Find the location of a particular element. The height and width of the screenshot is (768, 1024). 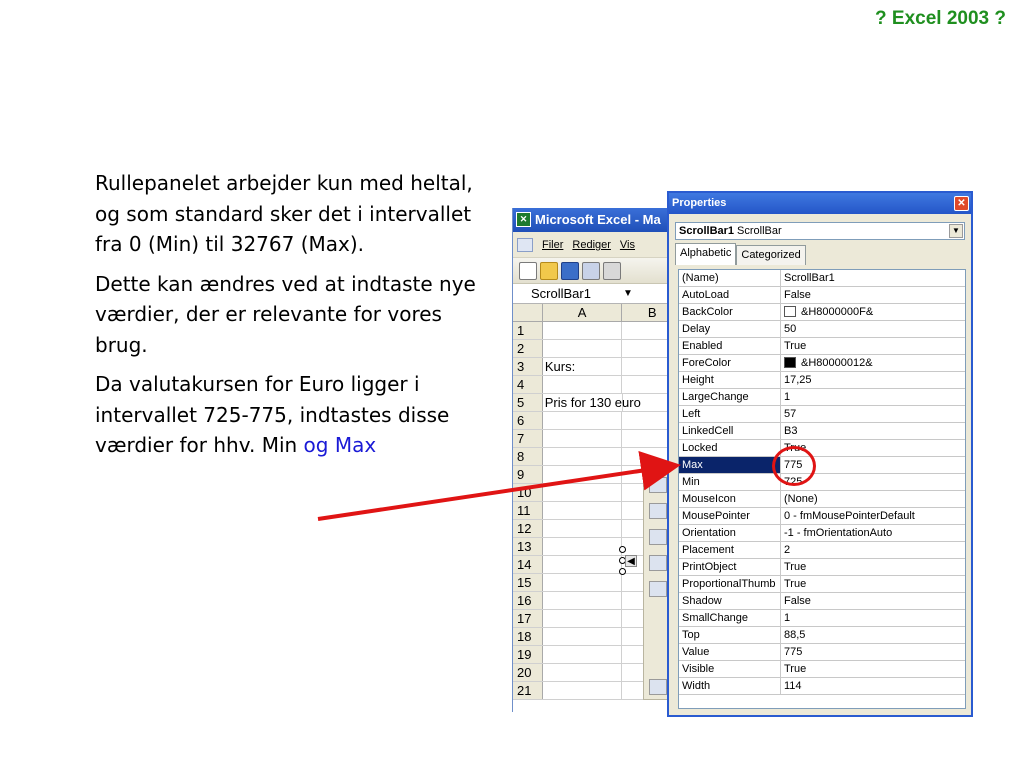

row-header: 11 is located at coordinates (528, 510).